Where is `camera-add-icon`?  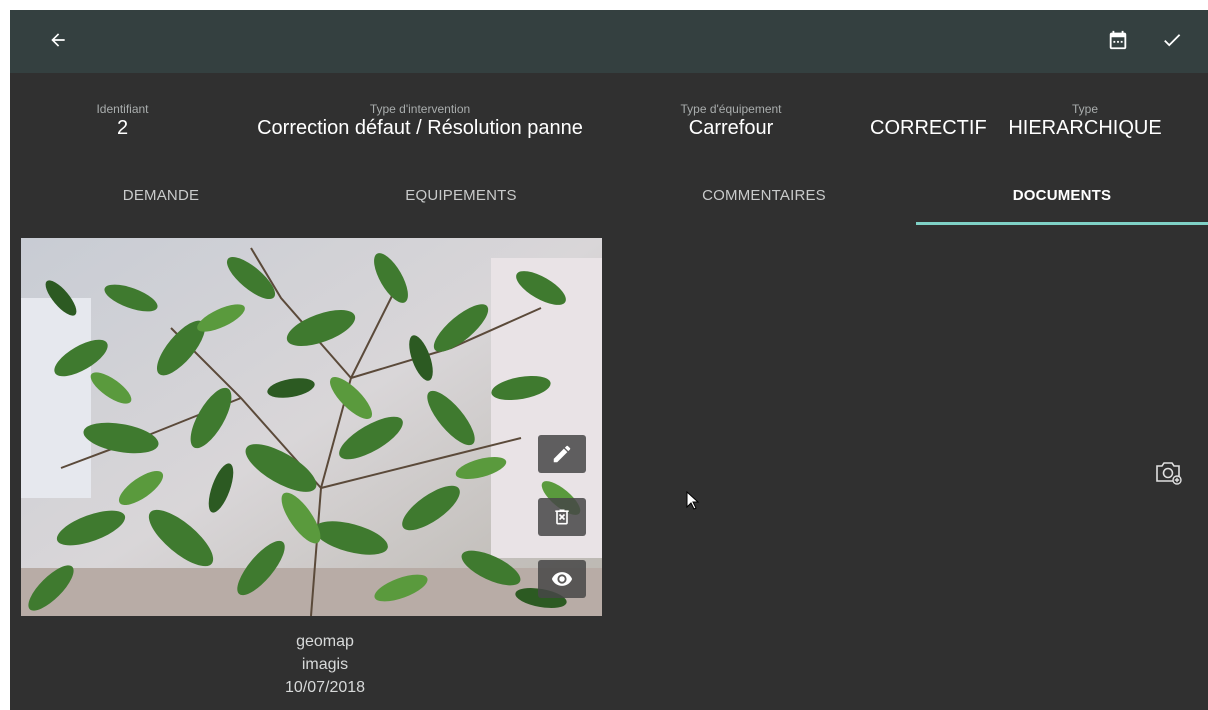
camera-add-icon is located at coordinates (1169, 473).